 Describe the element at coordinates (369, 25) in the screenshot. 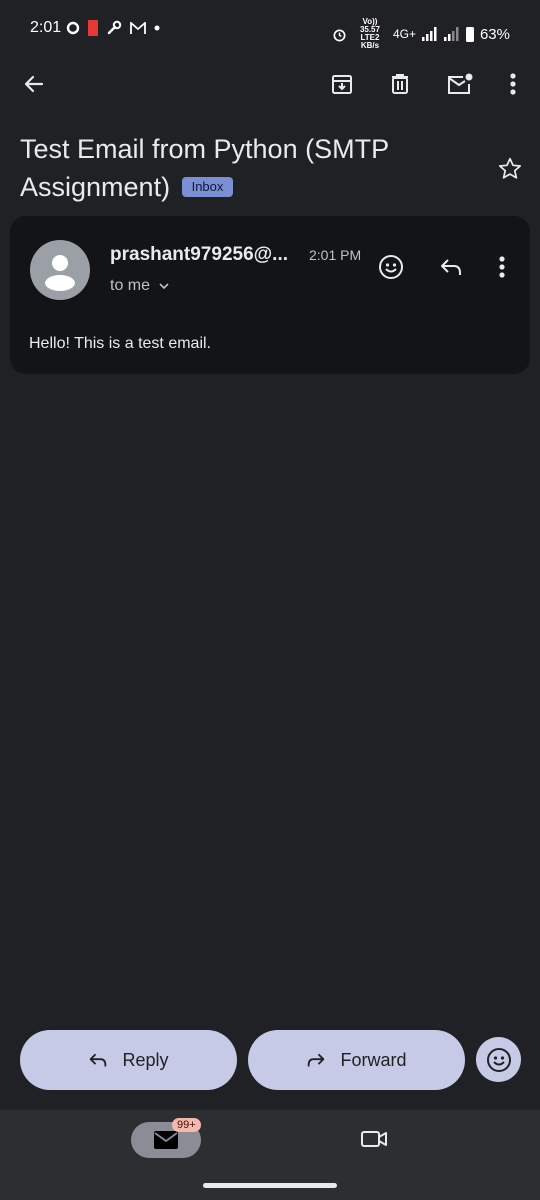

I see `network-speed-line1: Vo)) 35.57` at that location.